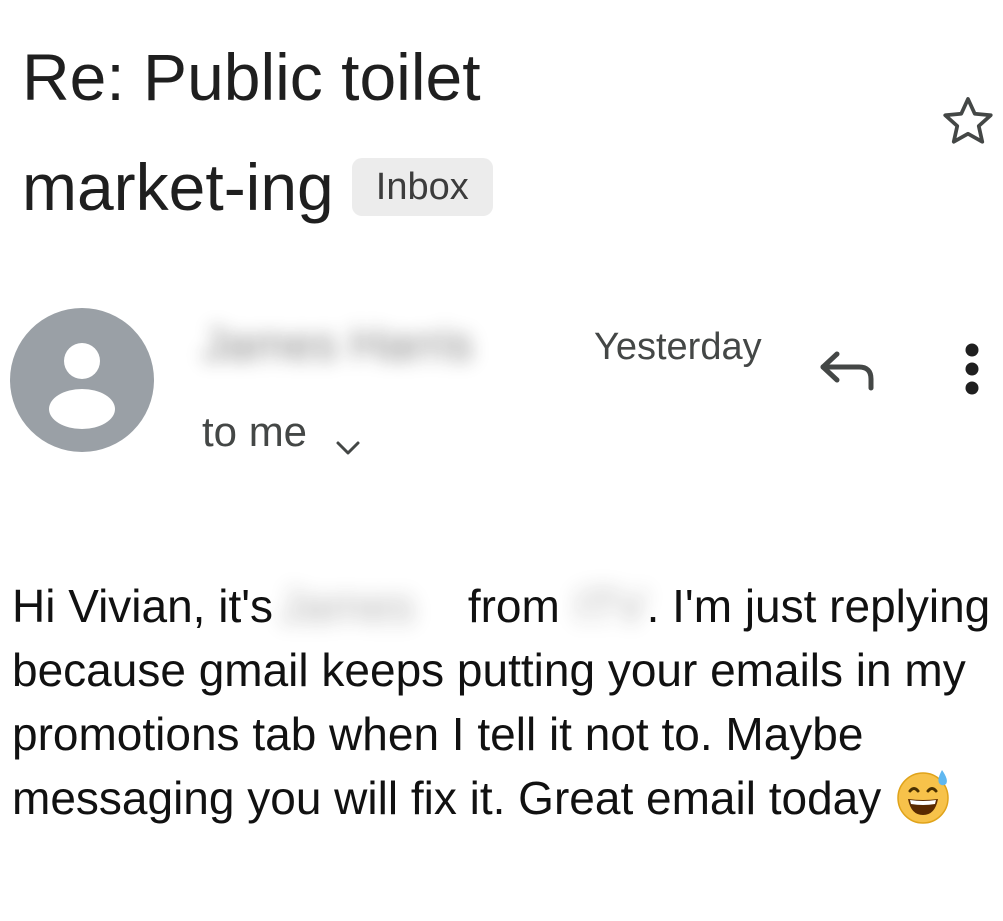 The height and width of the screenshot is (921, 1003). I want to click on more-vertical-icon, so click(972, 369).